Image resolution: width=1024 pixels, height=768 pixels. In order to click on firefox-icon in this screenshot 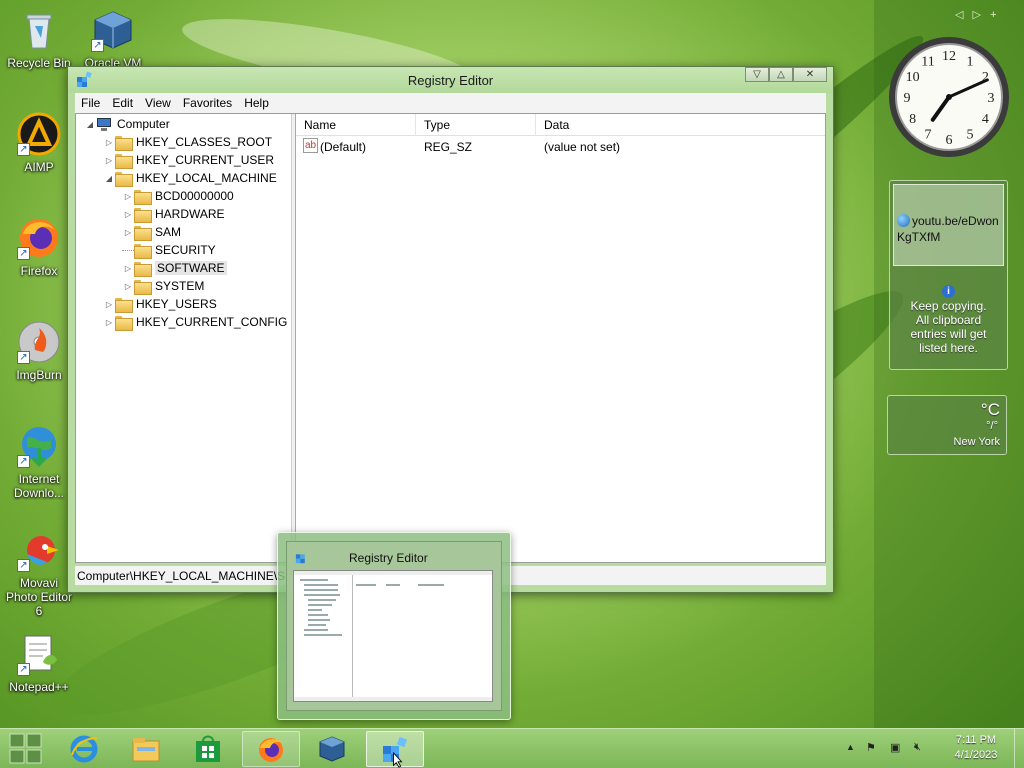, I will do `click(271, 750)`.